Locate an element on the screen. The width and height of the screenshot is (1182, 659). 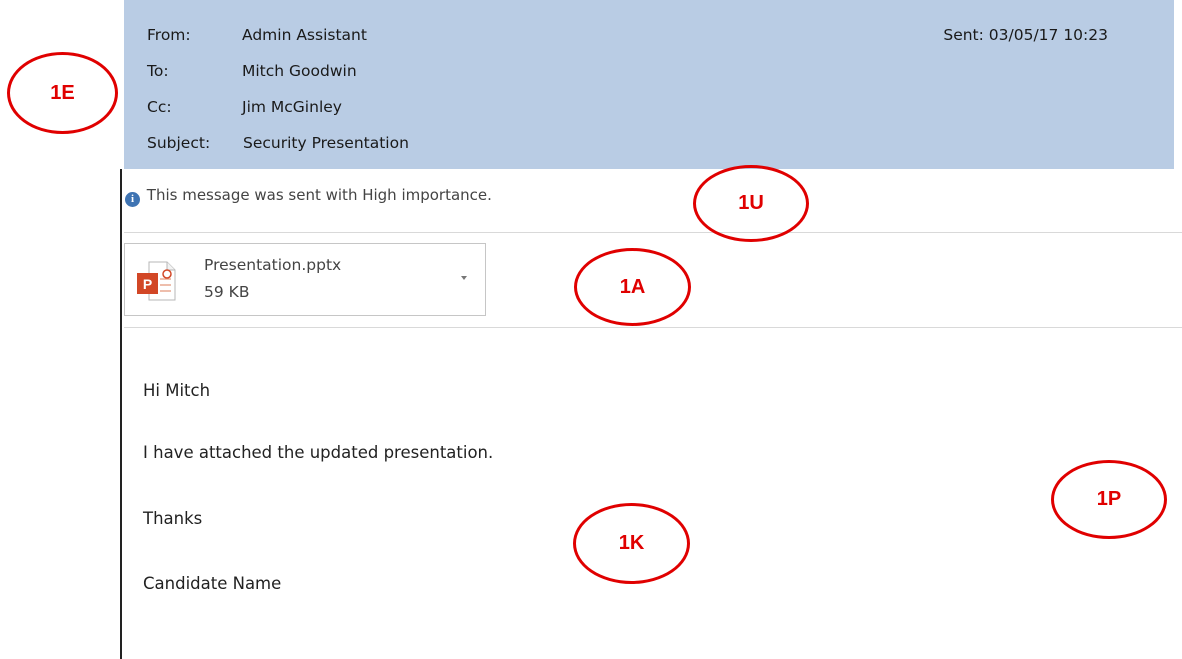
annotation-circle: 1A is located at coordinates (632, 287).